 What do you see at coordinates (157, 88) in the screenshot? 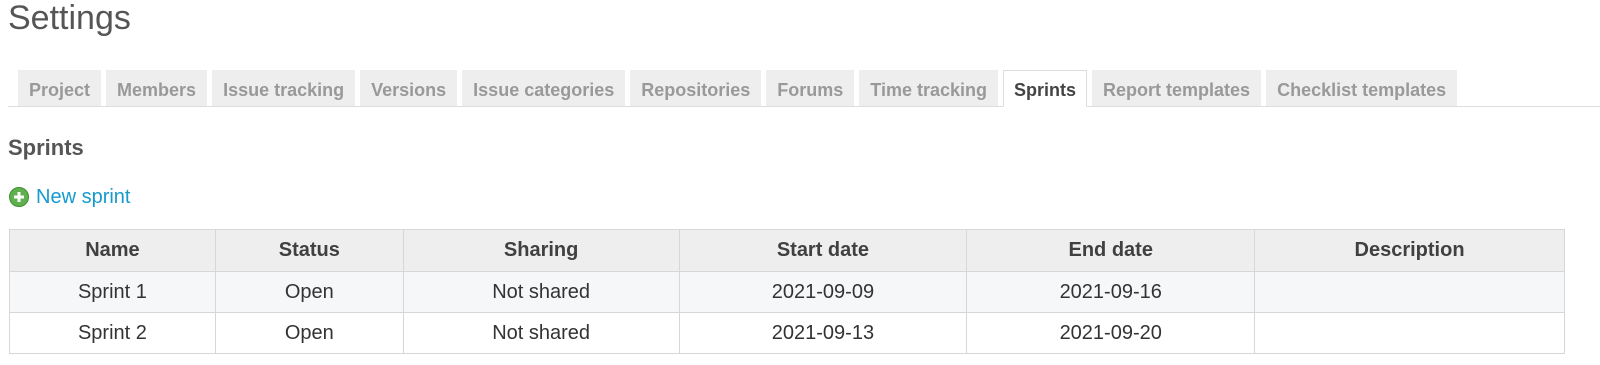
I see `tab-members: Members` at bounding box center [157, 88].